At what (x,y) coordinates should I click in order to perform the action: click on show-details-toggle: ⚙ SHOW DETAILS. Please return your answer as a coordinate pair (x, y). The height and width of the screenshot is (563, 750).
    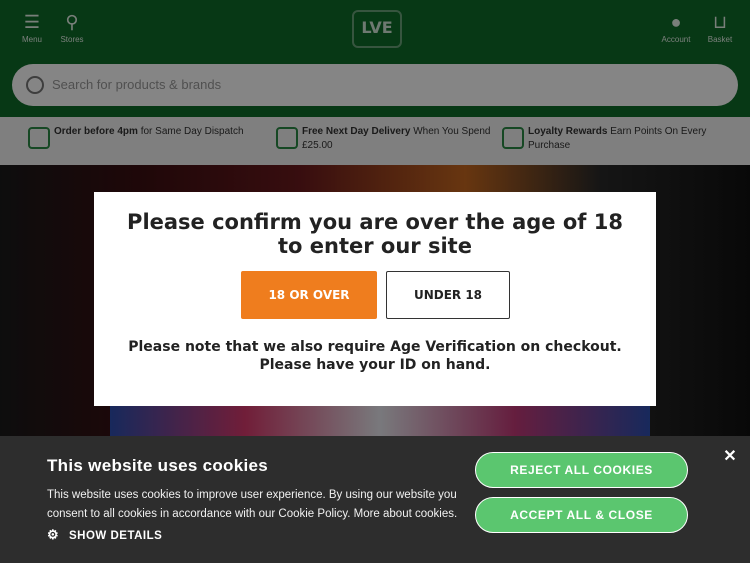
    Looking at the image, I should click on (104, 535).